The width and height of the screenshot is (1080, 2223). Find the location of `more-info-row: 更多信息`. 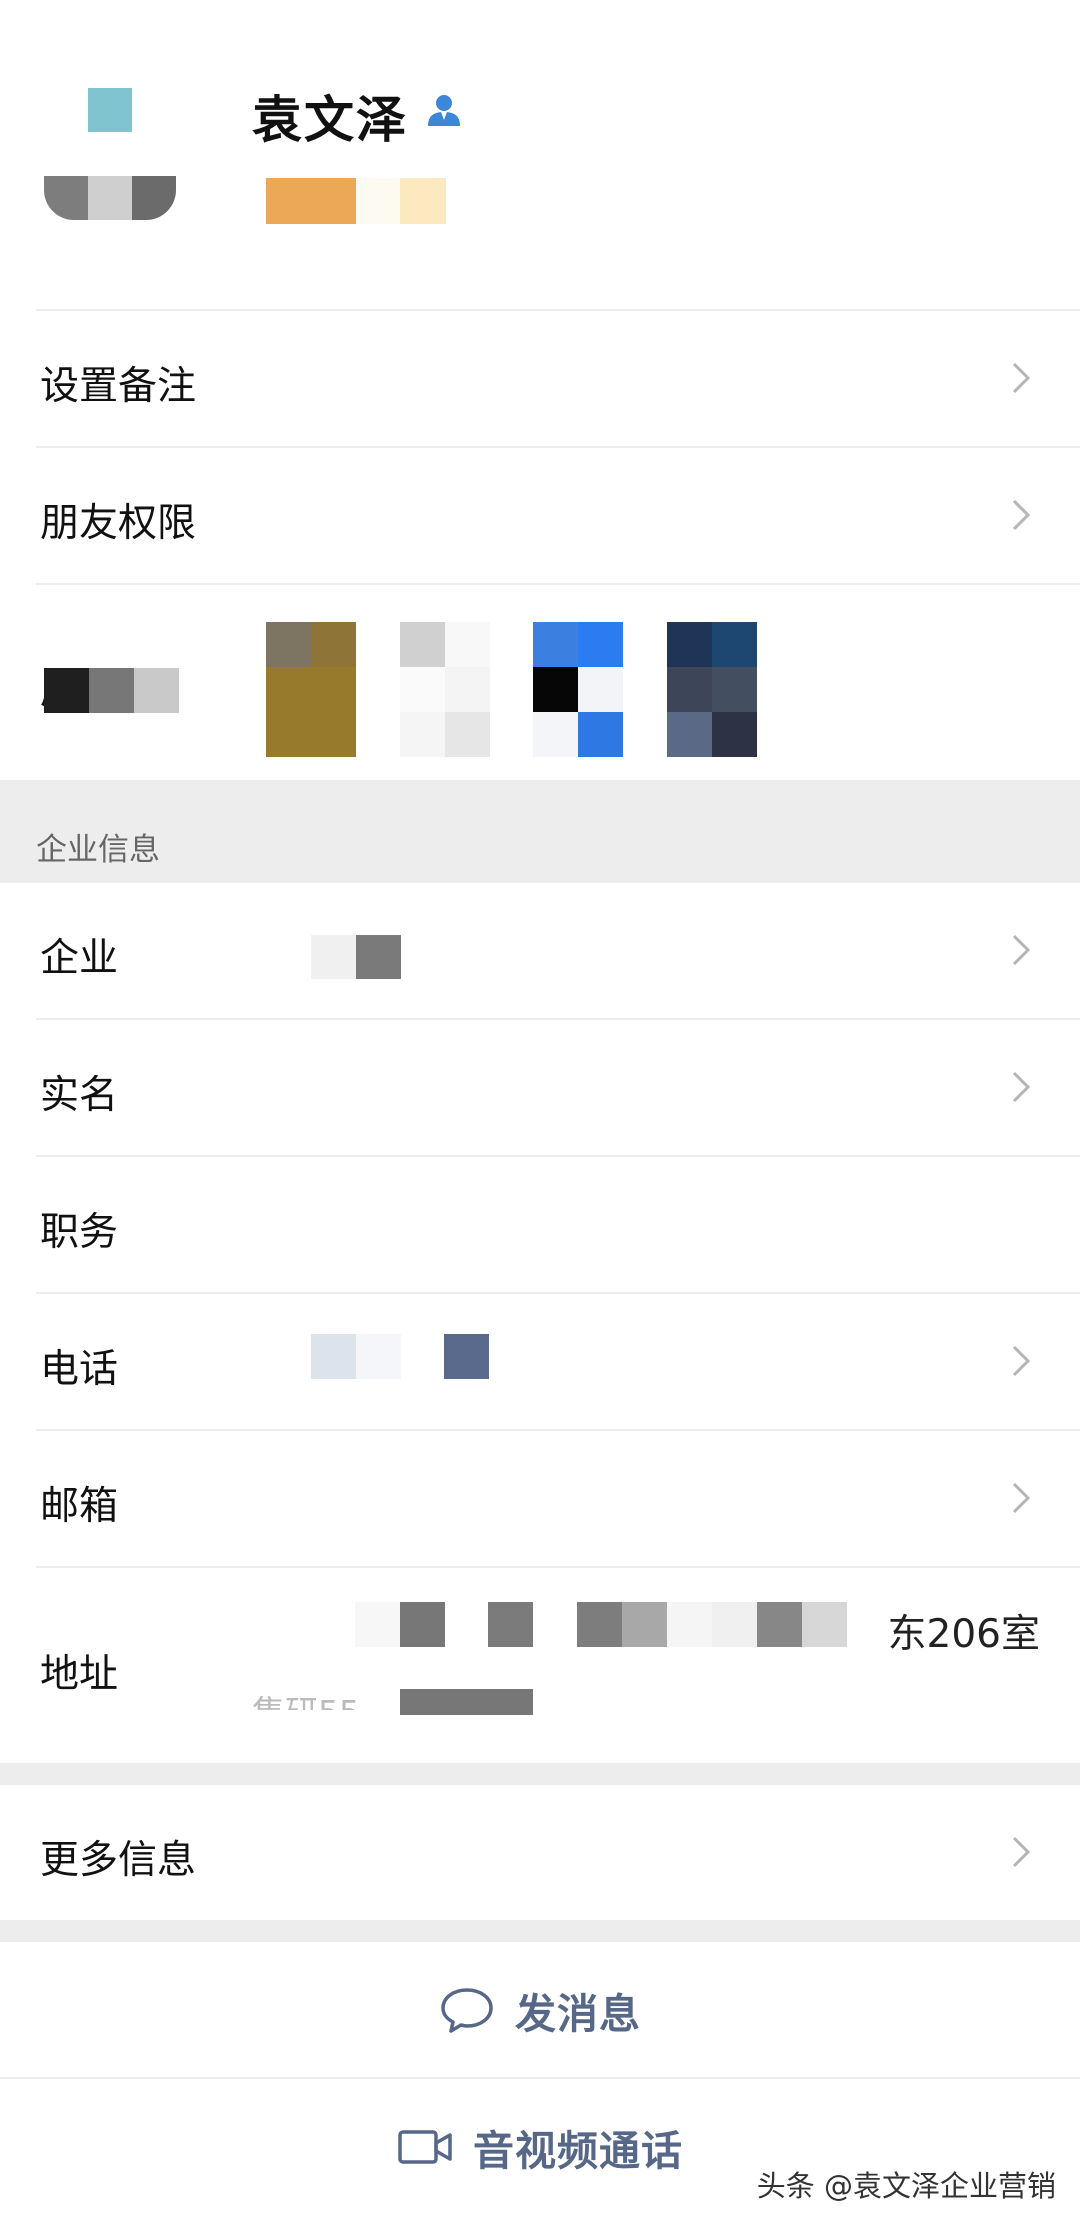

more-info-row: 更多信息 is located at coordinates (540, 1852).